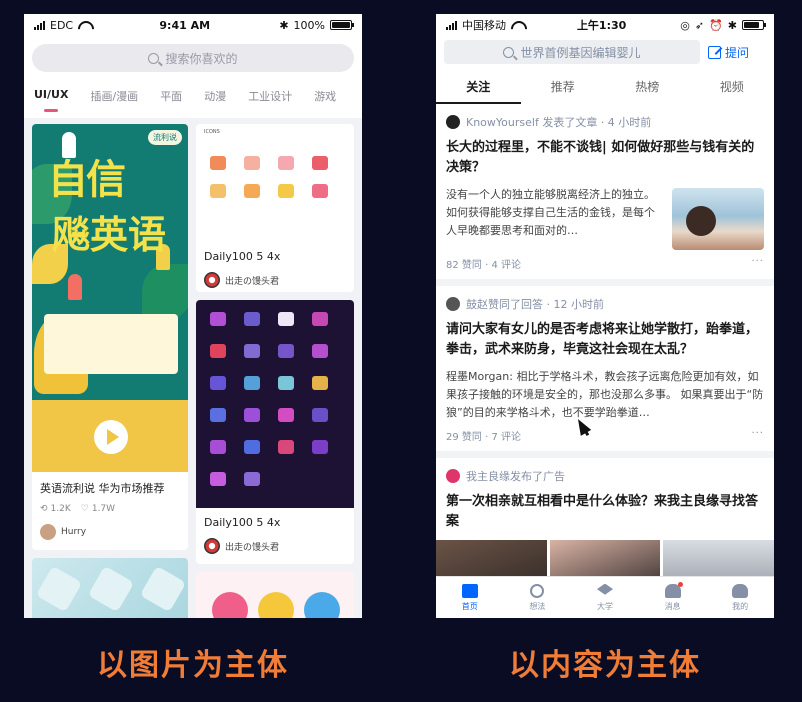 This screenshot has width=802, height=702. I want to click on search-bar: 世界首例基因编辑婴儿, so click(572, 52).